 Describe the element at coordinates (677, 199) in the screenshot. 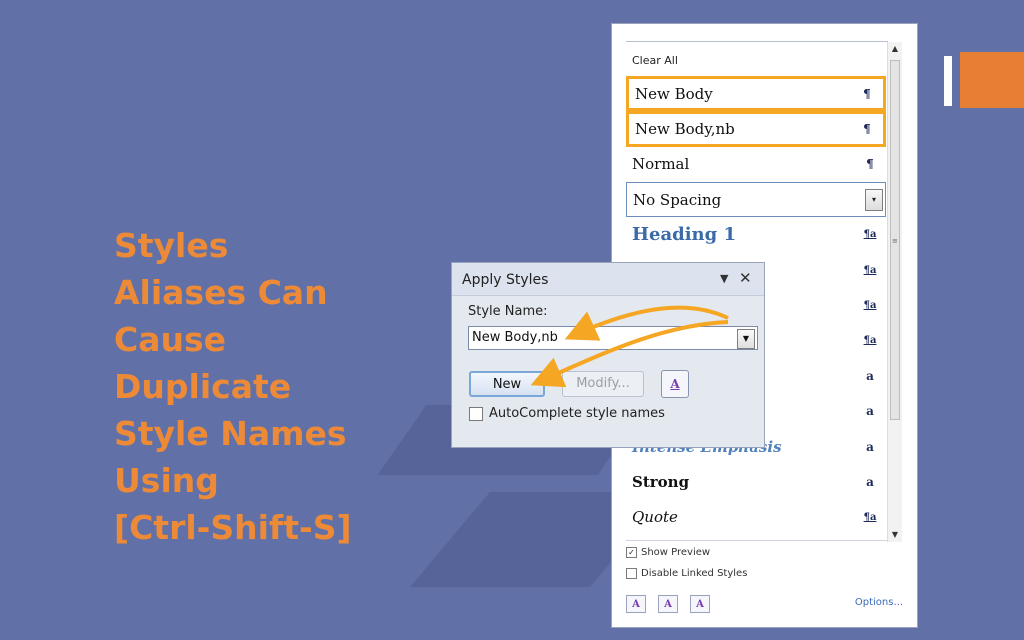

I see `style-item-label: No Spacing` at that location.